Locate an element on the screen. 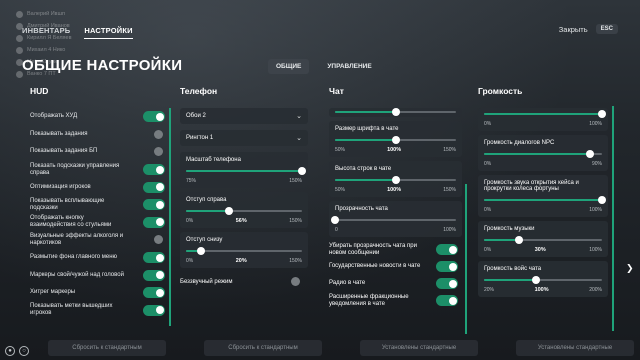 The image size is (640, 360). hud-title: HUD is located at coordinates (39, 91).